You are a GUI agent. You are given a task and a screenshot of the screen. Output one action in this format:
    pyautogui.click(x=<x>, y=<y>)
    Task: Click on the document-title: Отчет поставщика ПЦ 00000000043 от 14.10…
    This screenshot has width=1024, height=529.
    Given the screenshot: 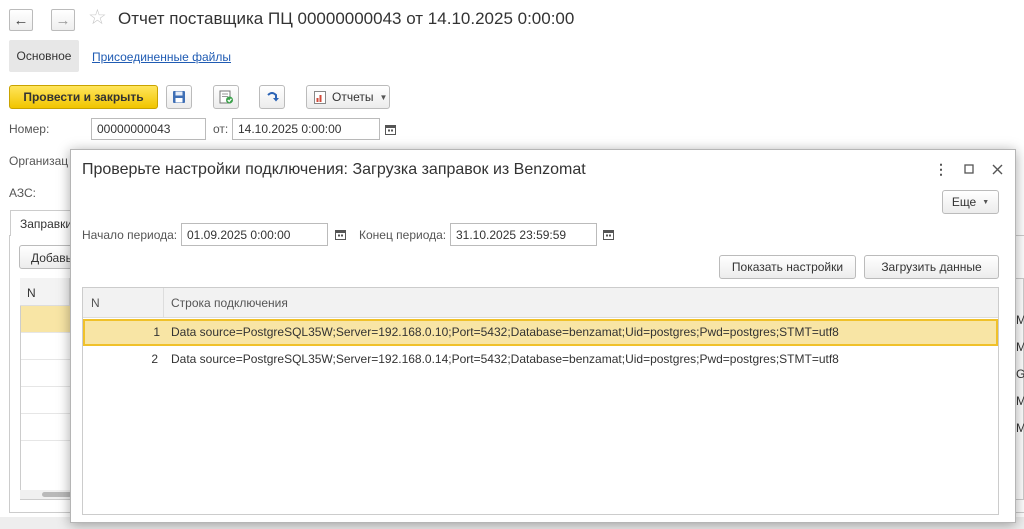 What is the action you would take?
    pyautogui.click(x=346, y=18)
    